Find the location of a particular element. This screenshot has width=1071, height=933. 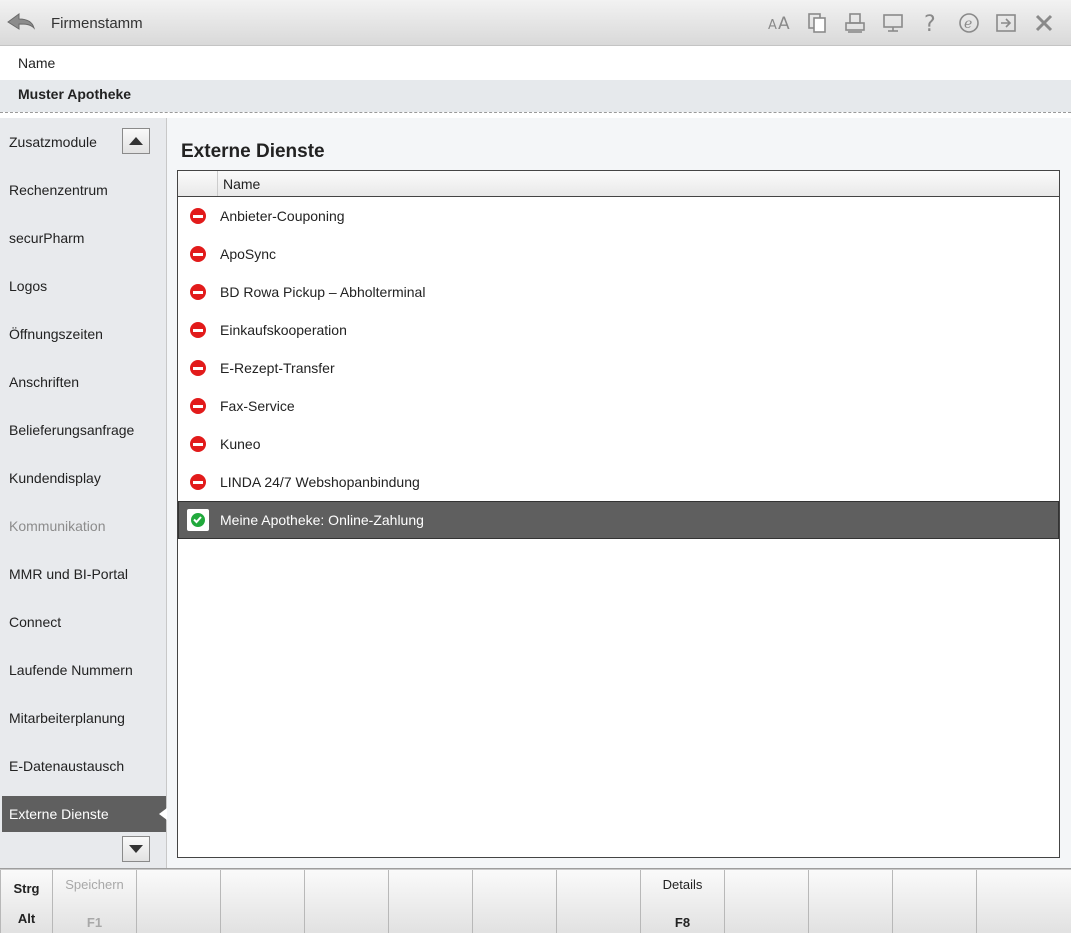

arrow-up-icon is located at coordinates (136, 141).